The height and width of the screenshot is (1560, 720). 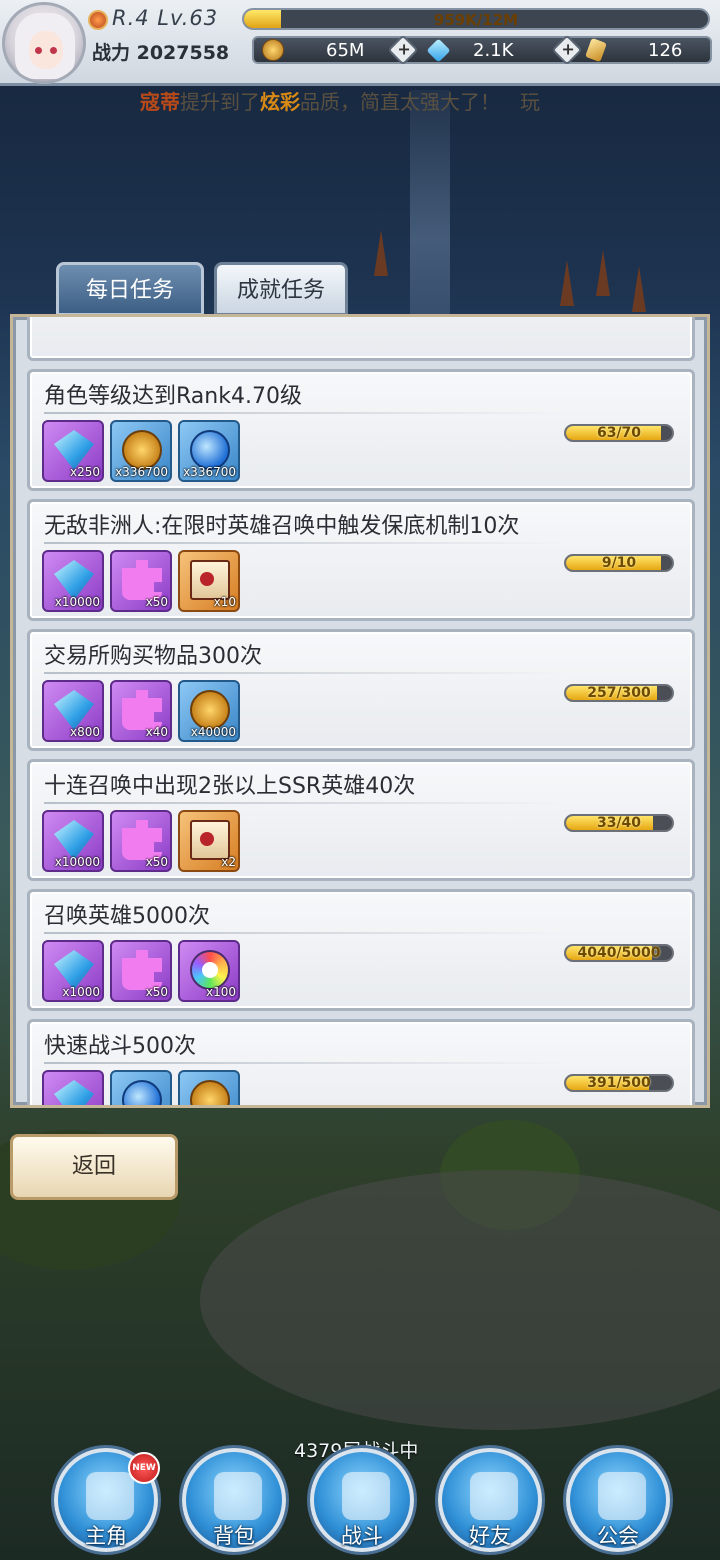 I want to click on quest-progress-bar: 33/40, so click(x=619, y=823).